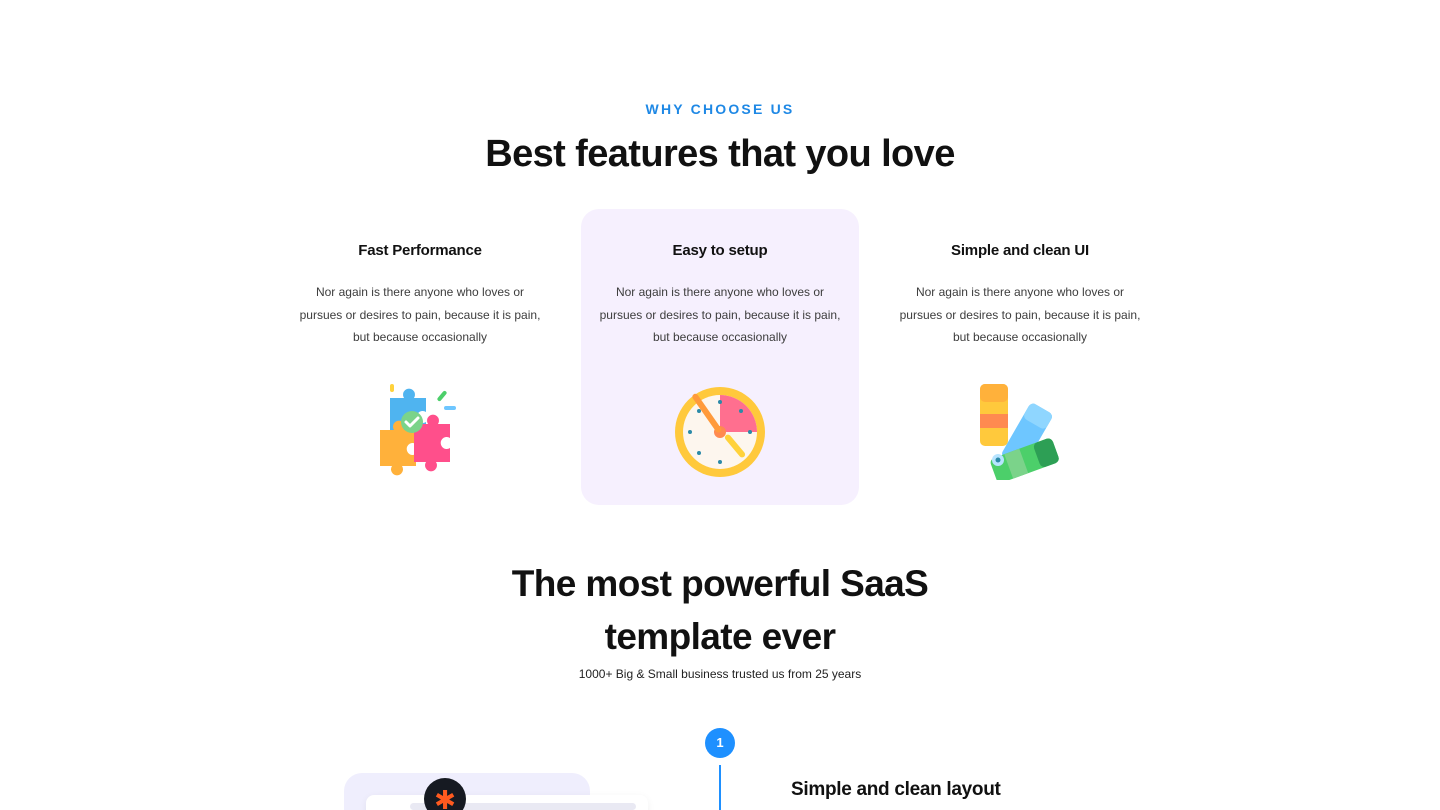 This screenshot has width=1440, height=810. What do you see at coordinates (720, 250) in the screenshot?
I see `feature-title: Easy to setup` at bounding box center [720, 250].